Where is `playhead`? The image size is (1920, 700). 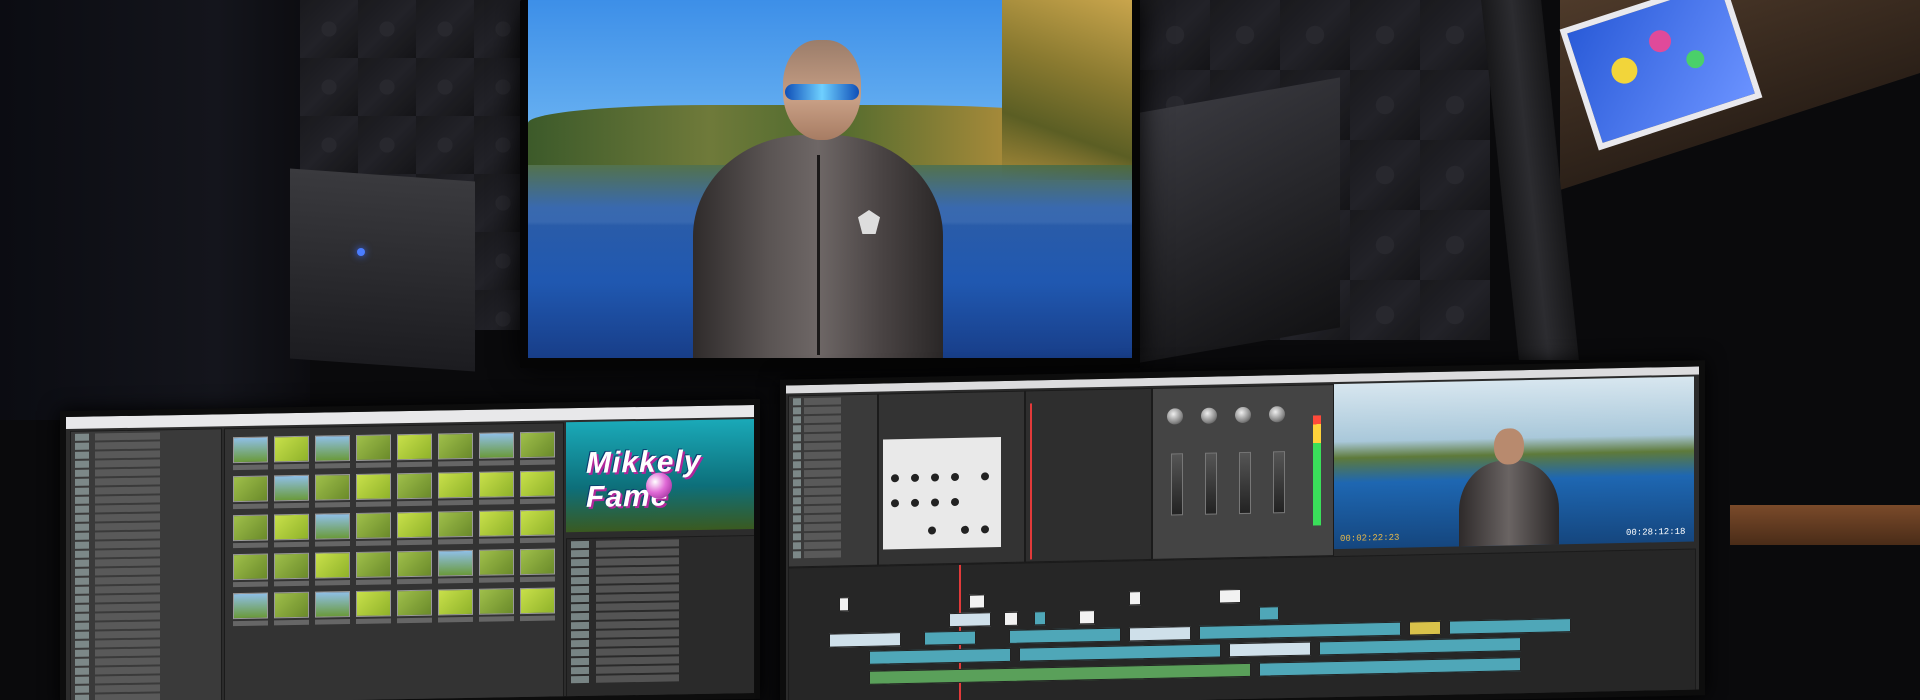 playhead is located at coordinates (1031, 481).